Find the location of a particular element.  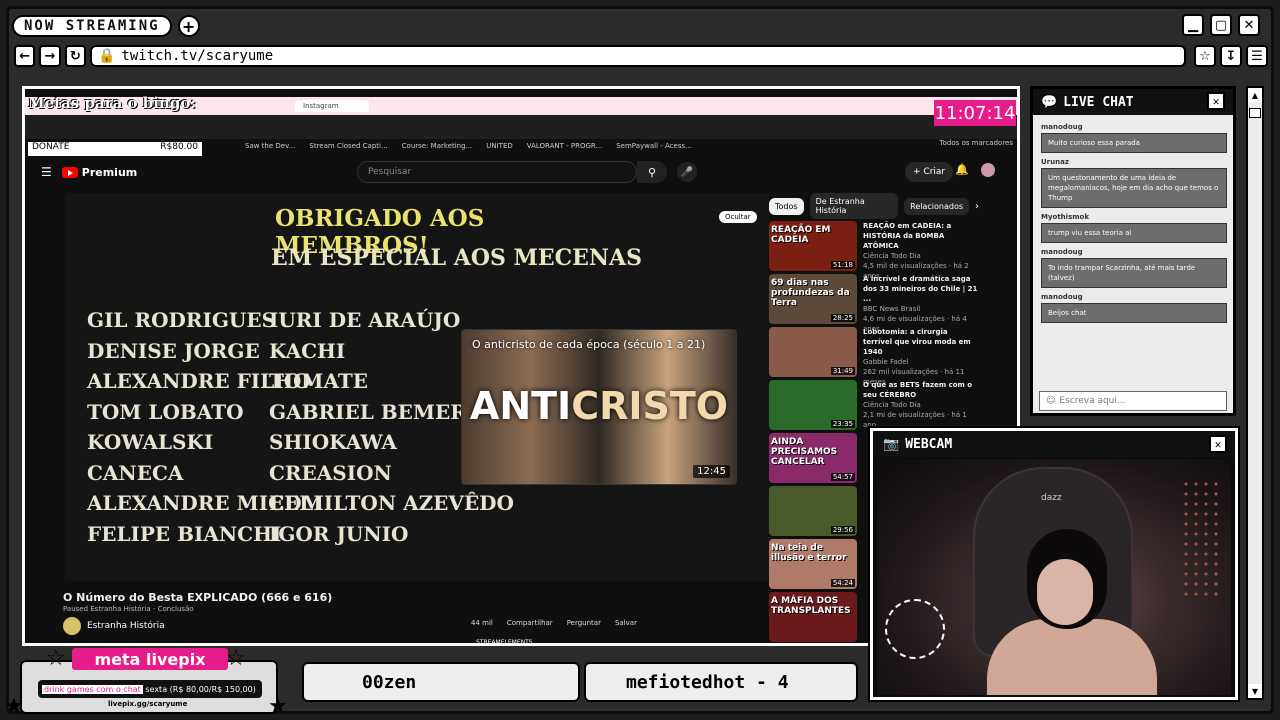

now-streaming-badge: NOW STREAMING is located at coordinates (92, 26).